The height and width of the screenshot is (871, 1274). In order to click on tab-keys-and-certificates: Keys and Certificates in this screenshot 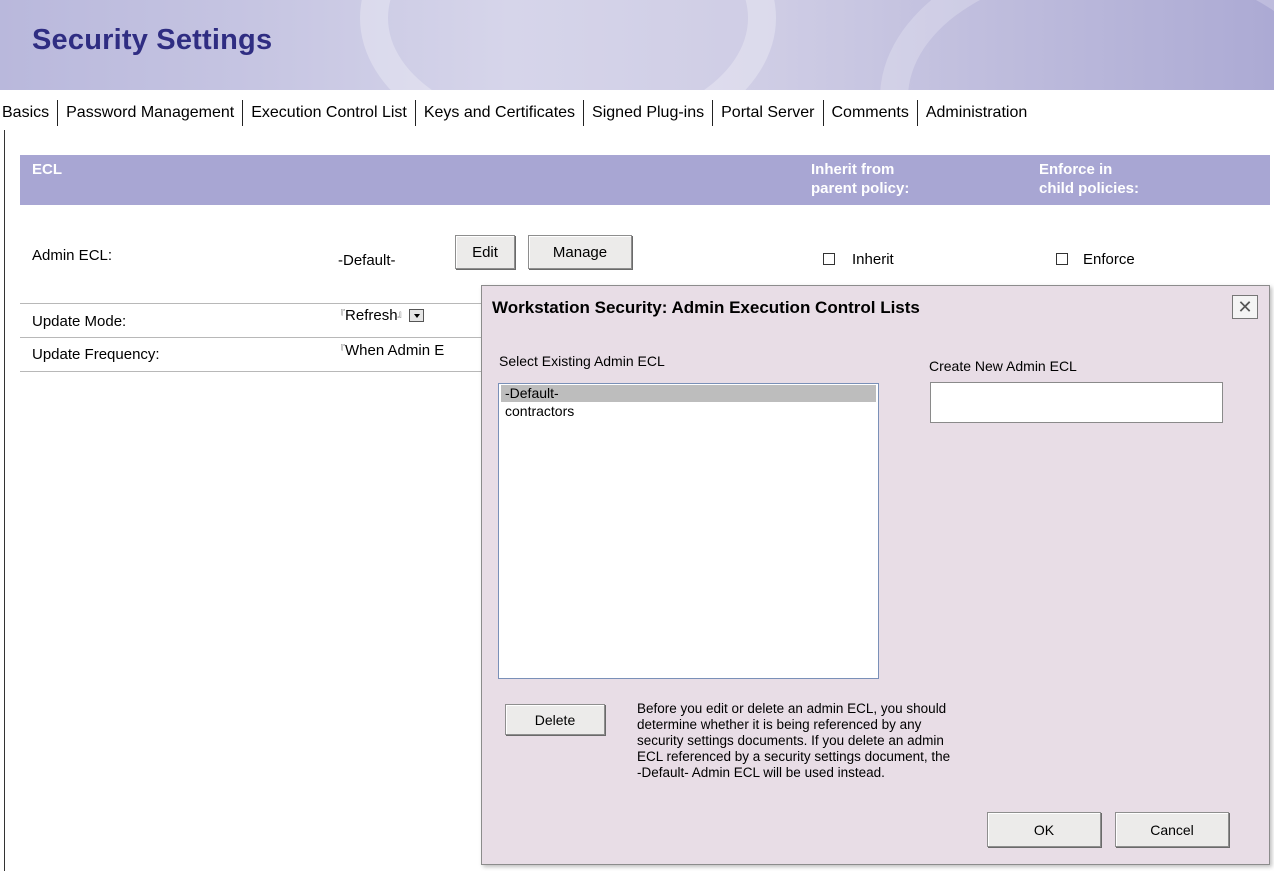, I will do `click(499, 113)`.